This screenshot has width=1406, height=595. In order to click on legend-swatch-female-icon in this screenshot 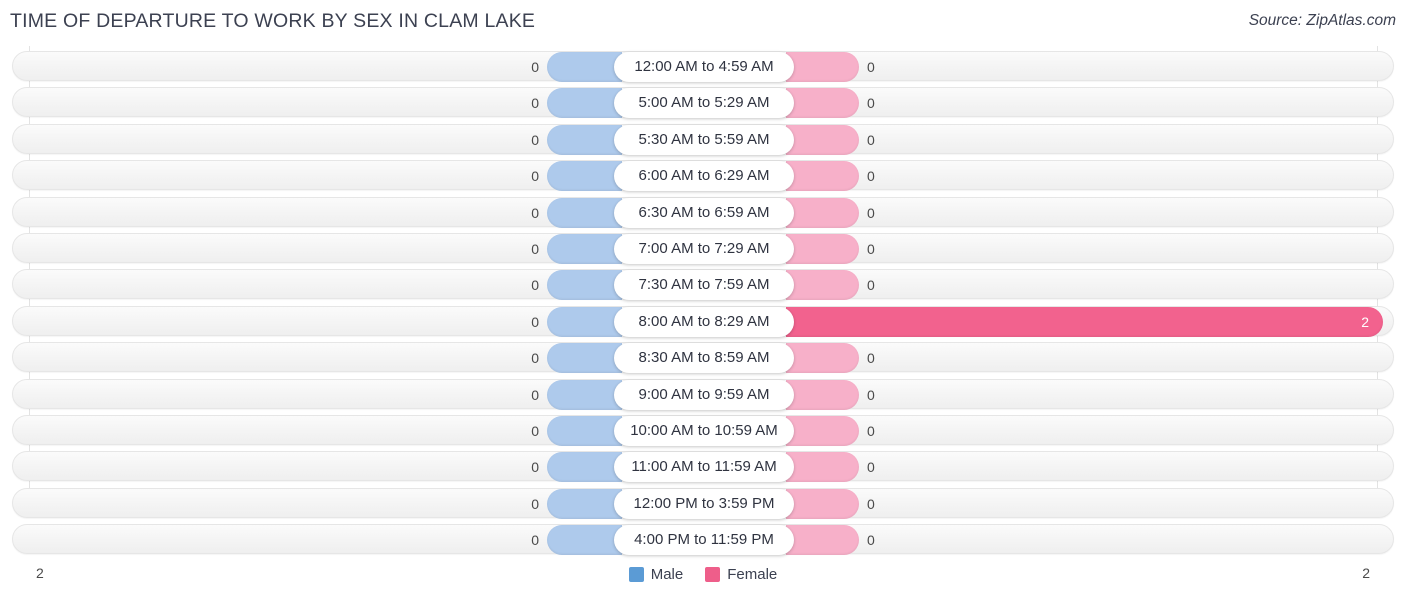, I will do `click(713, 574)`.